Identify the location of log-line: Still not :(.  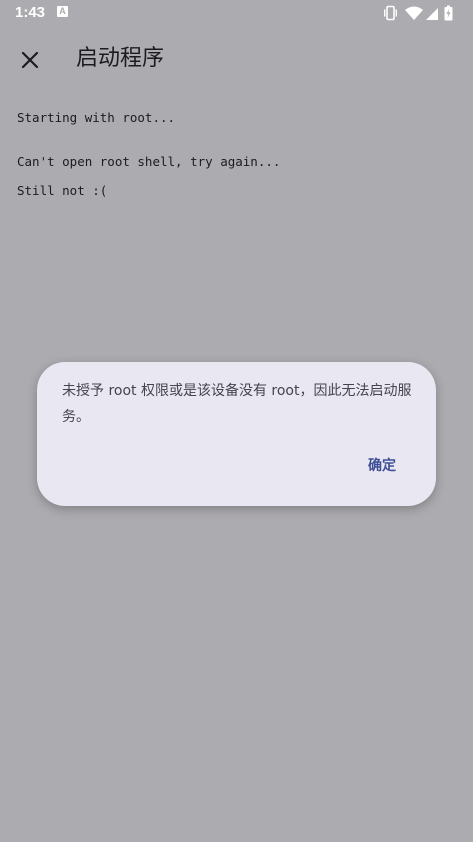
(62, 190).